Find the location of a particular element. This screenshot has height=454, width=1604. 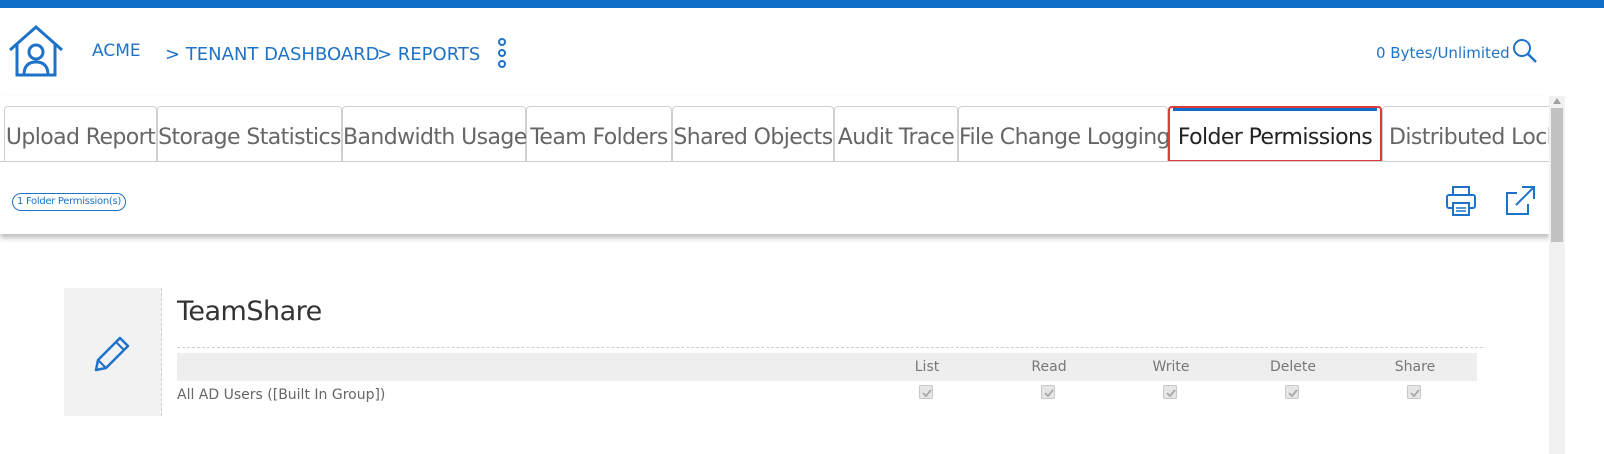

tab-folder-permissions: Folder Permissions is located at coordinates (1275, 133).